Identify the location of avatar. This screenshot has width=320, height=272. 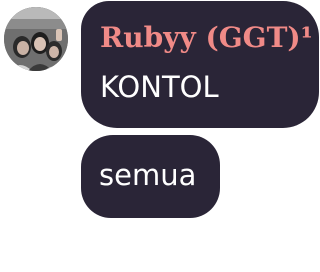
(36, 39).